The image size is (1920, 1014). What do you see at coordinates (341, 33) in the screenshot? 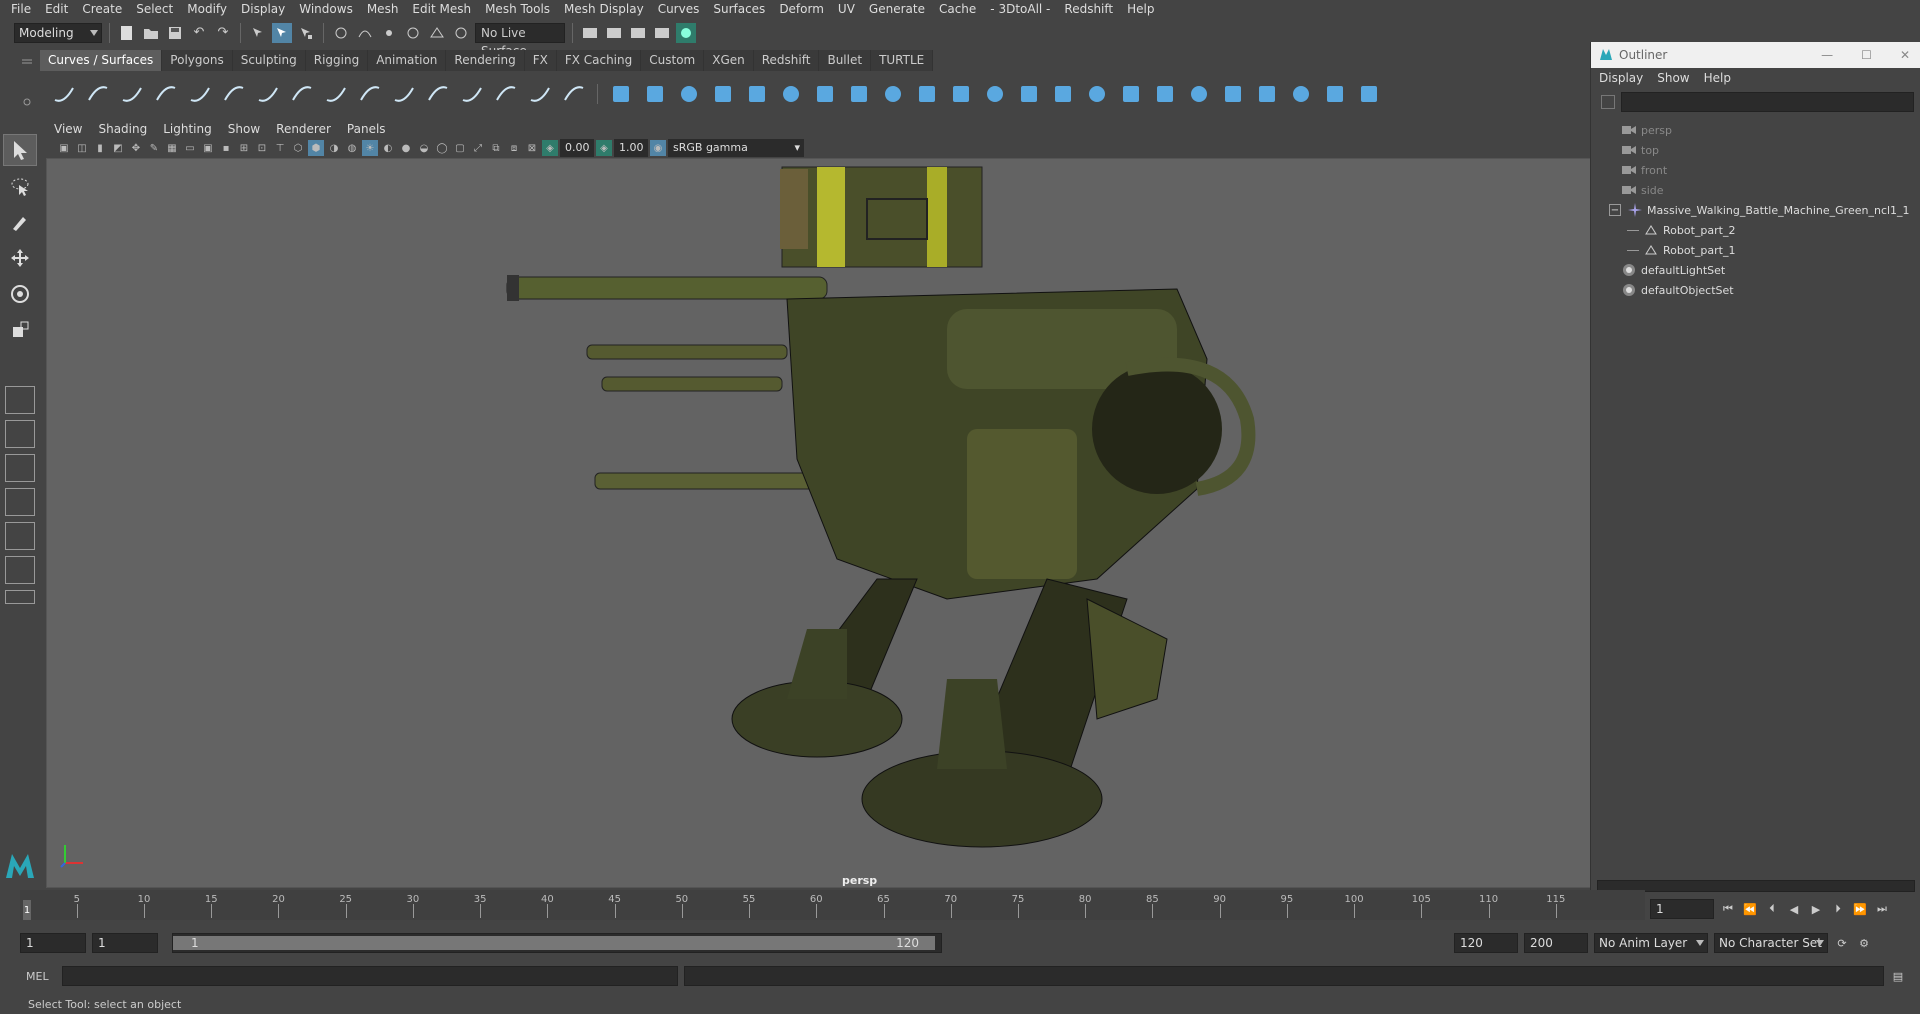
I see `snap-grid-icon` at bounding box center [341, 33].